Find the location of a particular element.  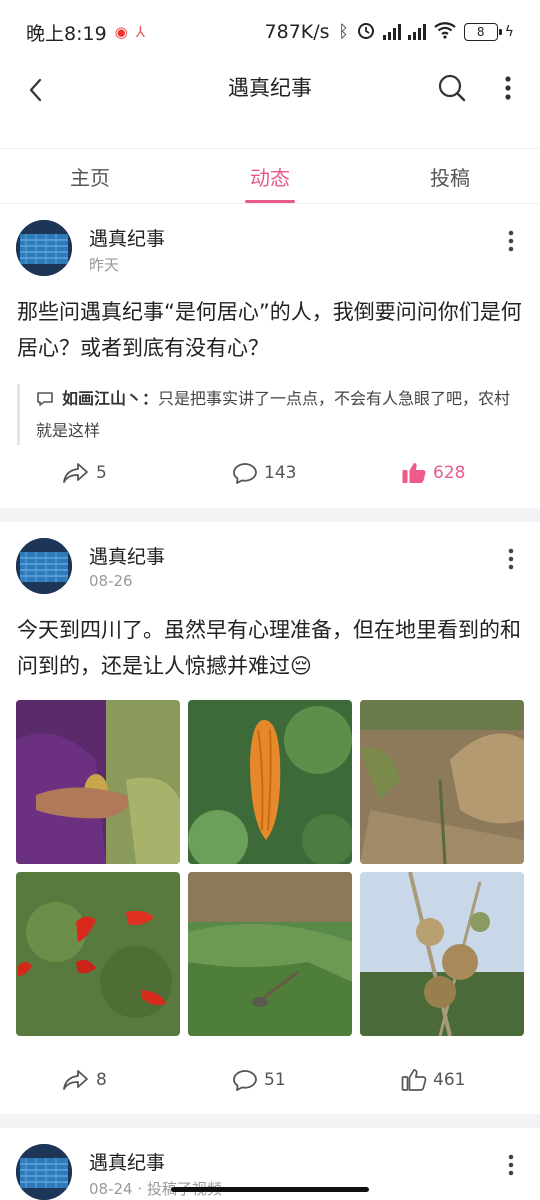

tab-home: 主页 is located at coordinates (90, 176).